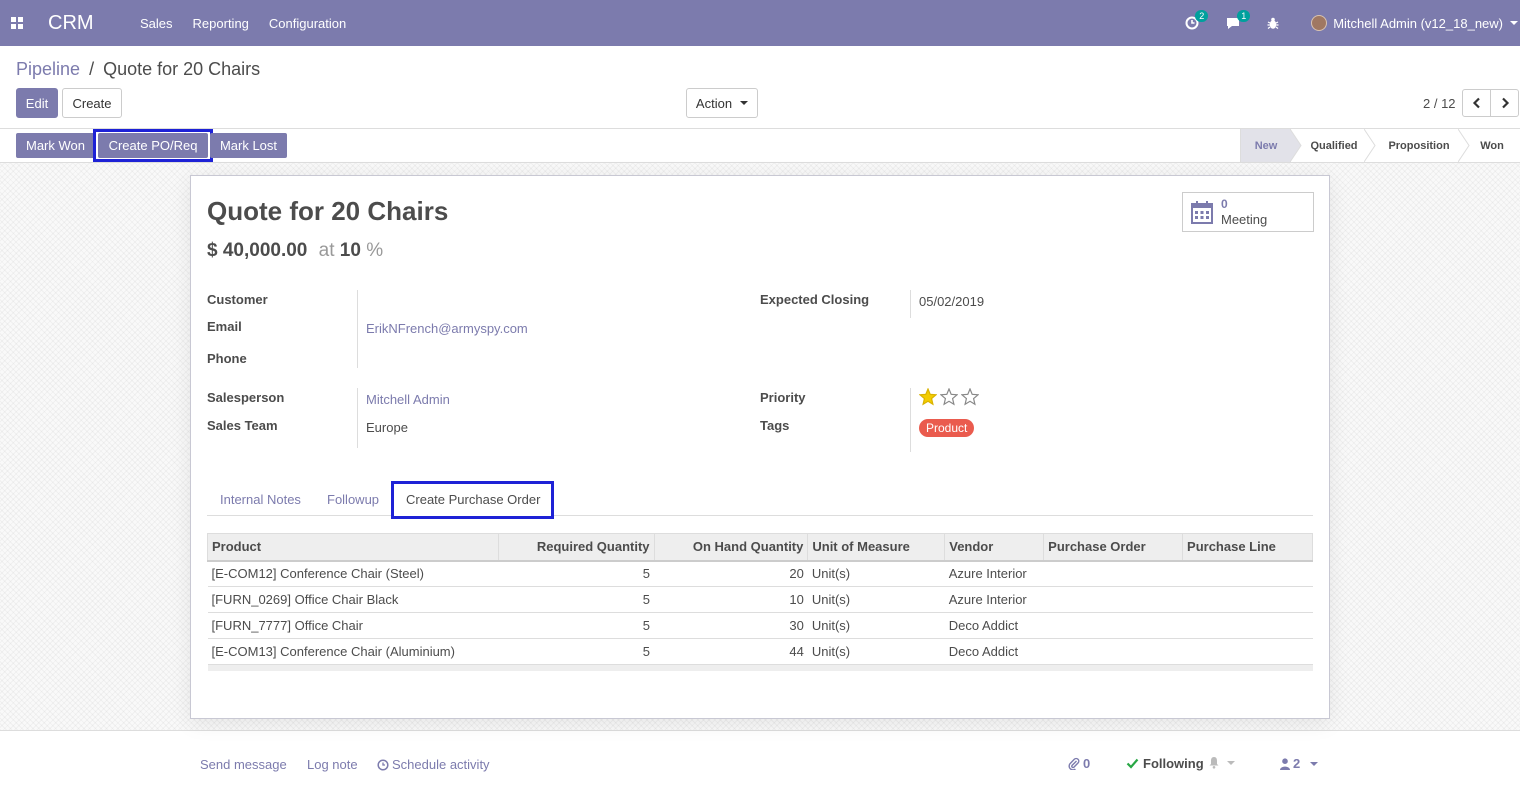  Describe the element at coordinates (1113, 599) in the screenshot. I see `cell-purchase-order` at that location.